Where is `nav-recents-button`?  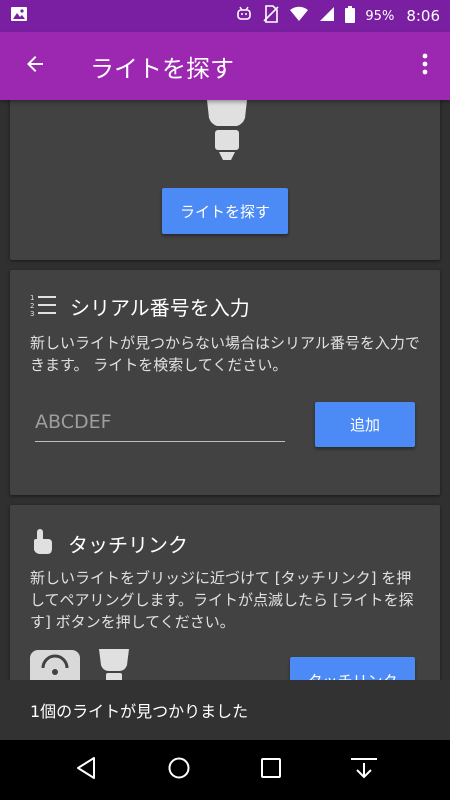 nav-recents-button is located at coordinates (271, 770).